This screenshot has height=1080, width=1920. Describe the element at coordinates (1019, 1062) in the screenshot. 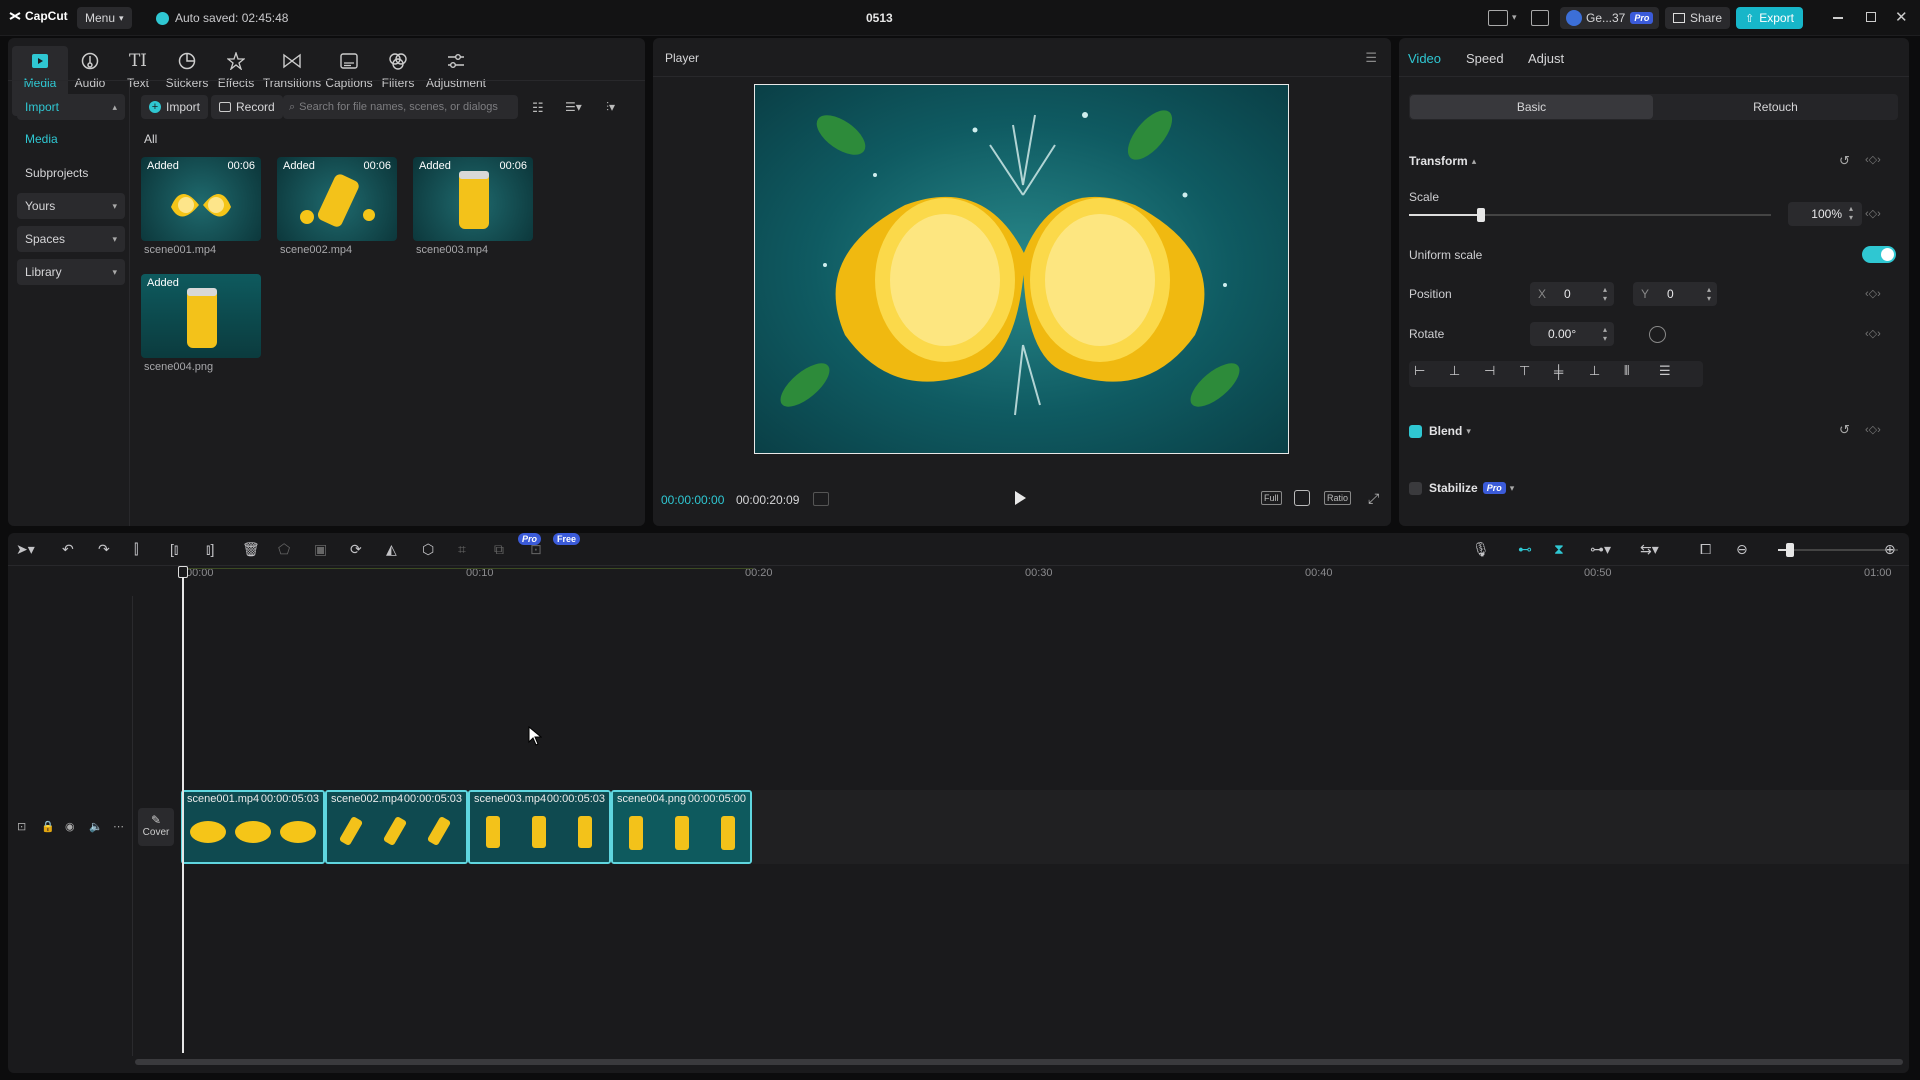

I see `timeline-scrollbar` at that location.